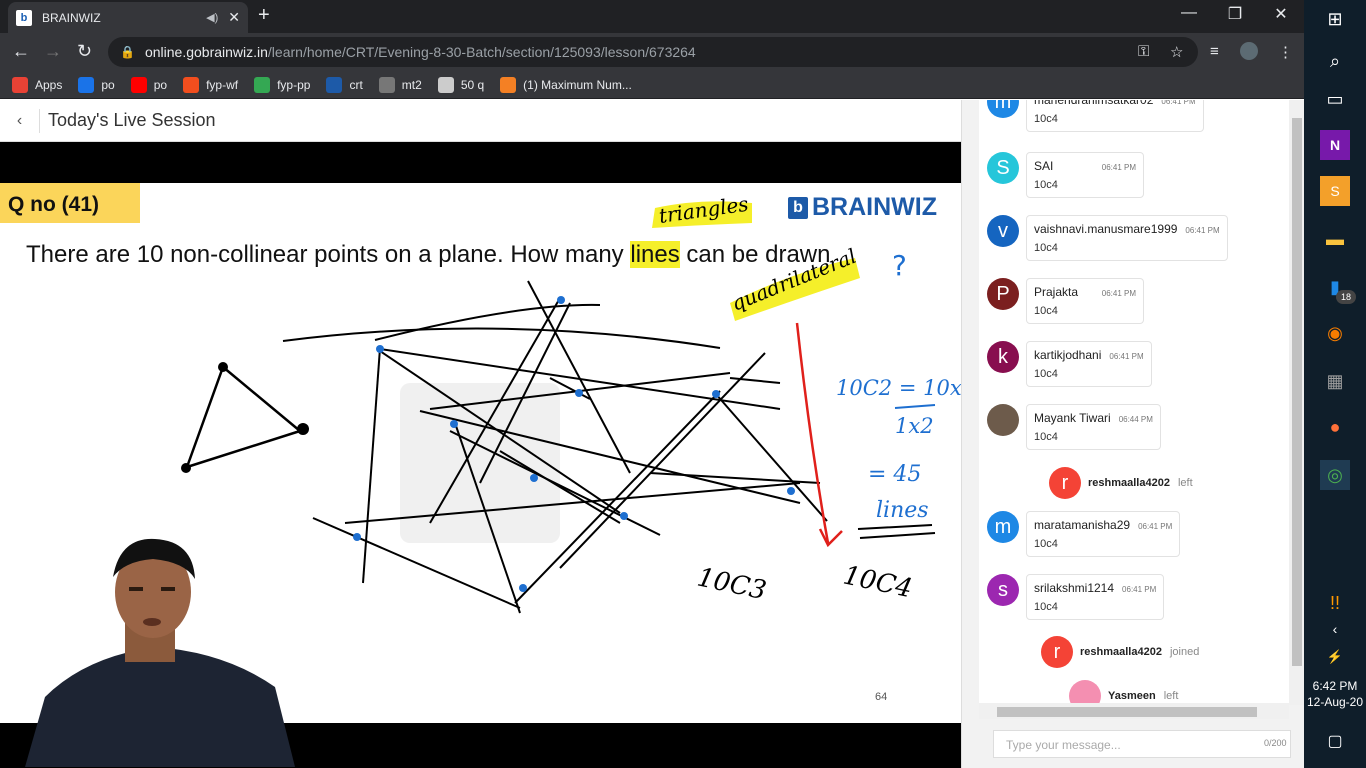 Image resolution: width=1366 pixels, height=768 pixels. I want to click on message-bubble: maratamanisha29 06:41 PM 10c4, so click(1103, 534).